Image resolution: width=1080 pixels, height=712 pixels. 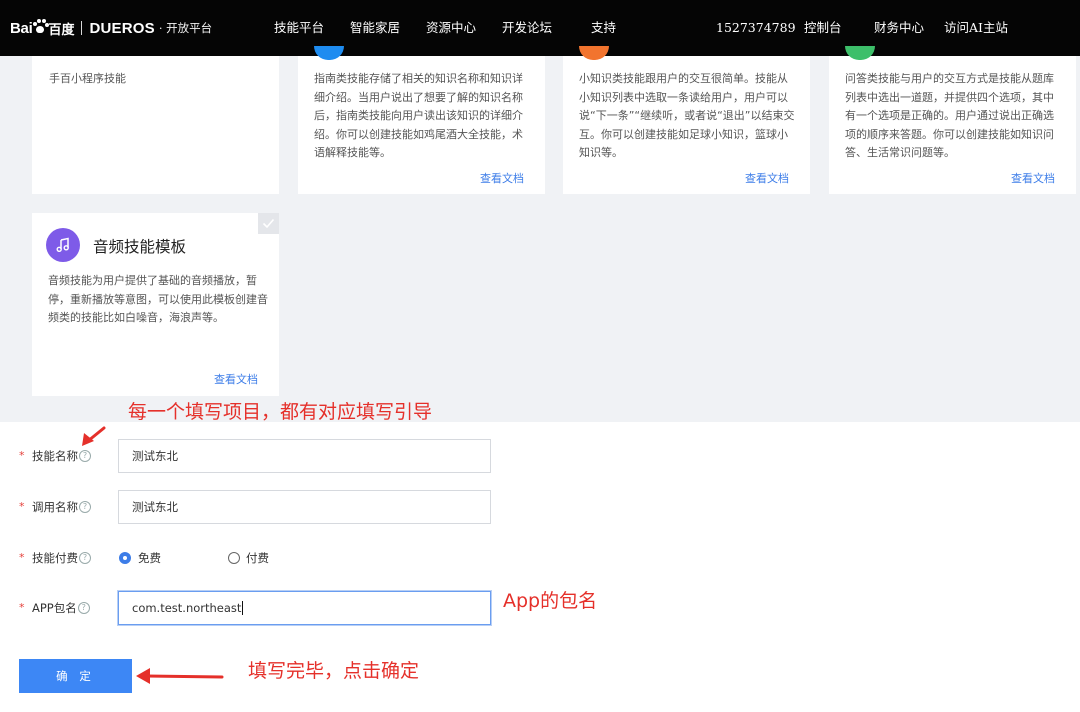 What do you see at coordinates (234, 558) in the screenshot?
I see `payment-paid-radio` at bounding box center [234, 558].